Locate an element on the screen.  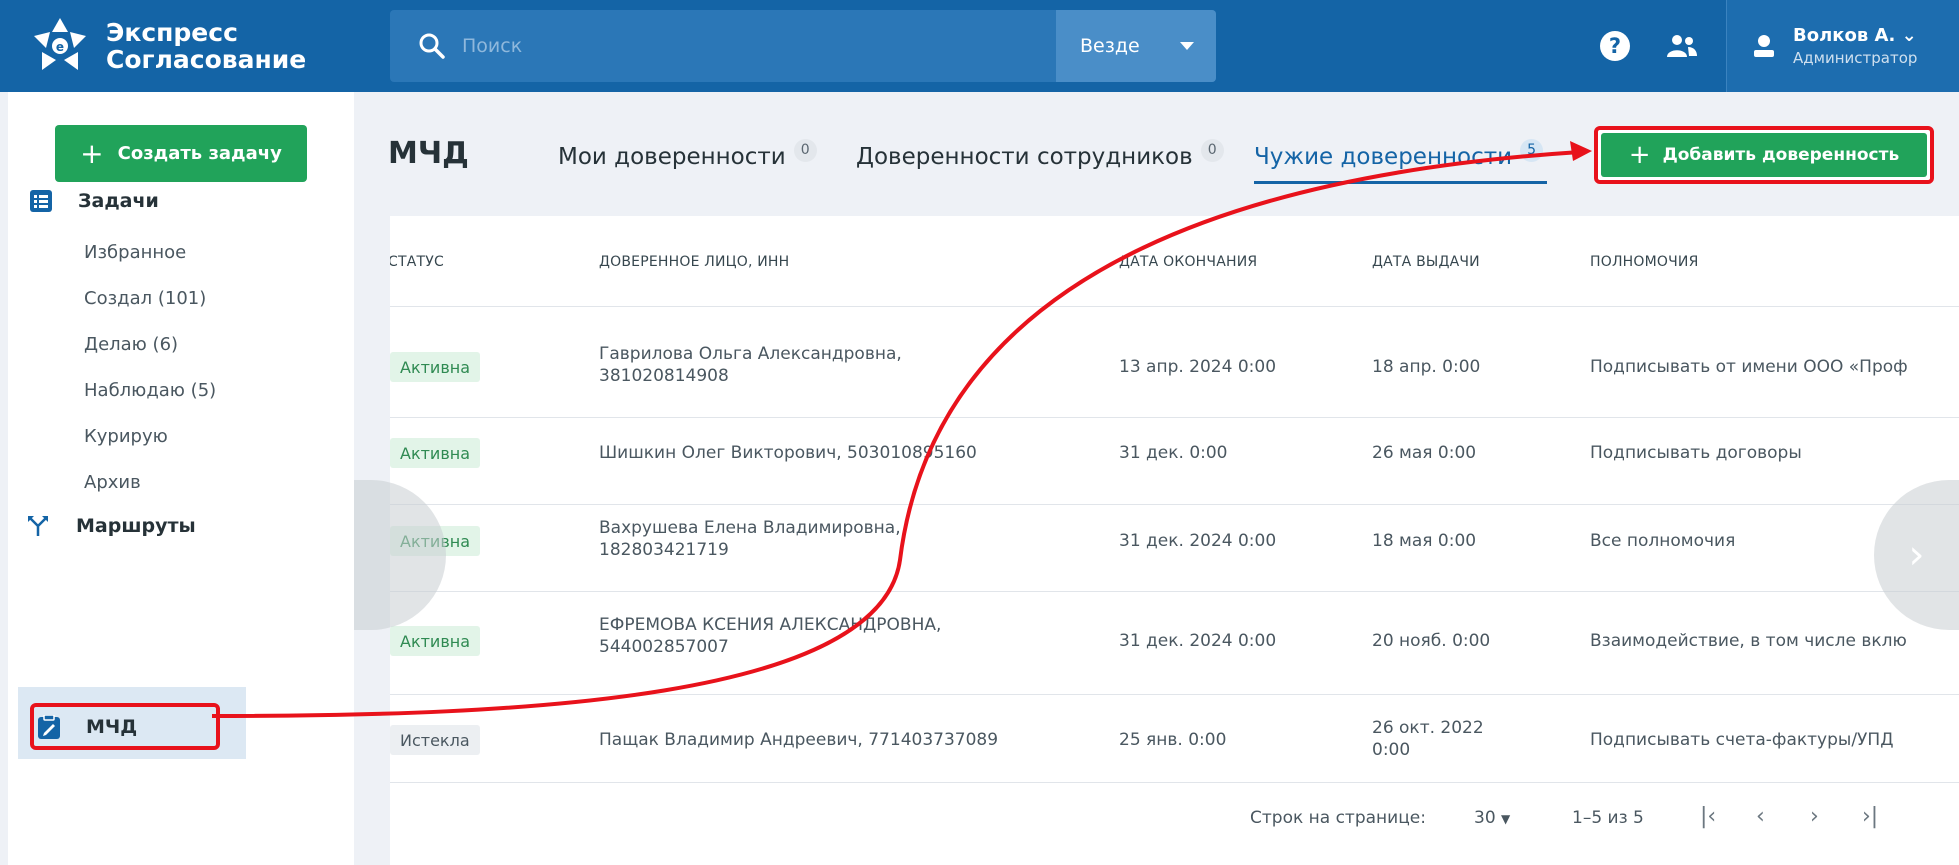
add-poa-highlight: + Добавить доверенность is located at coordinates (1764, 155).